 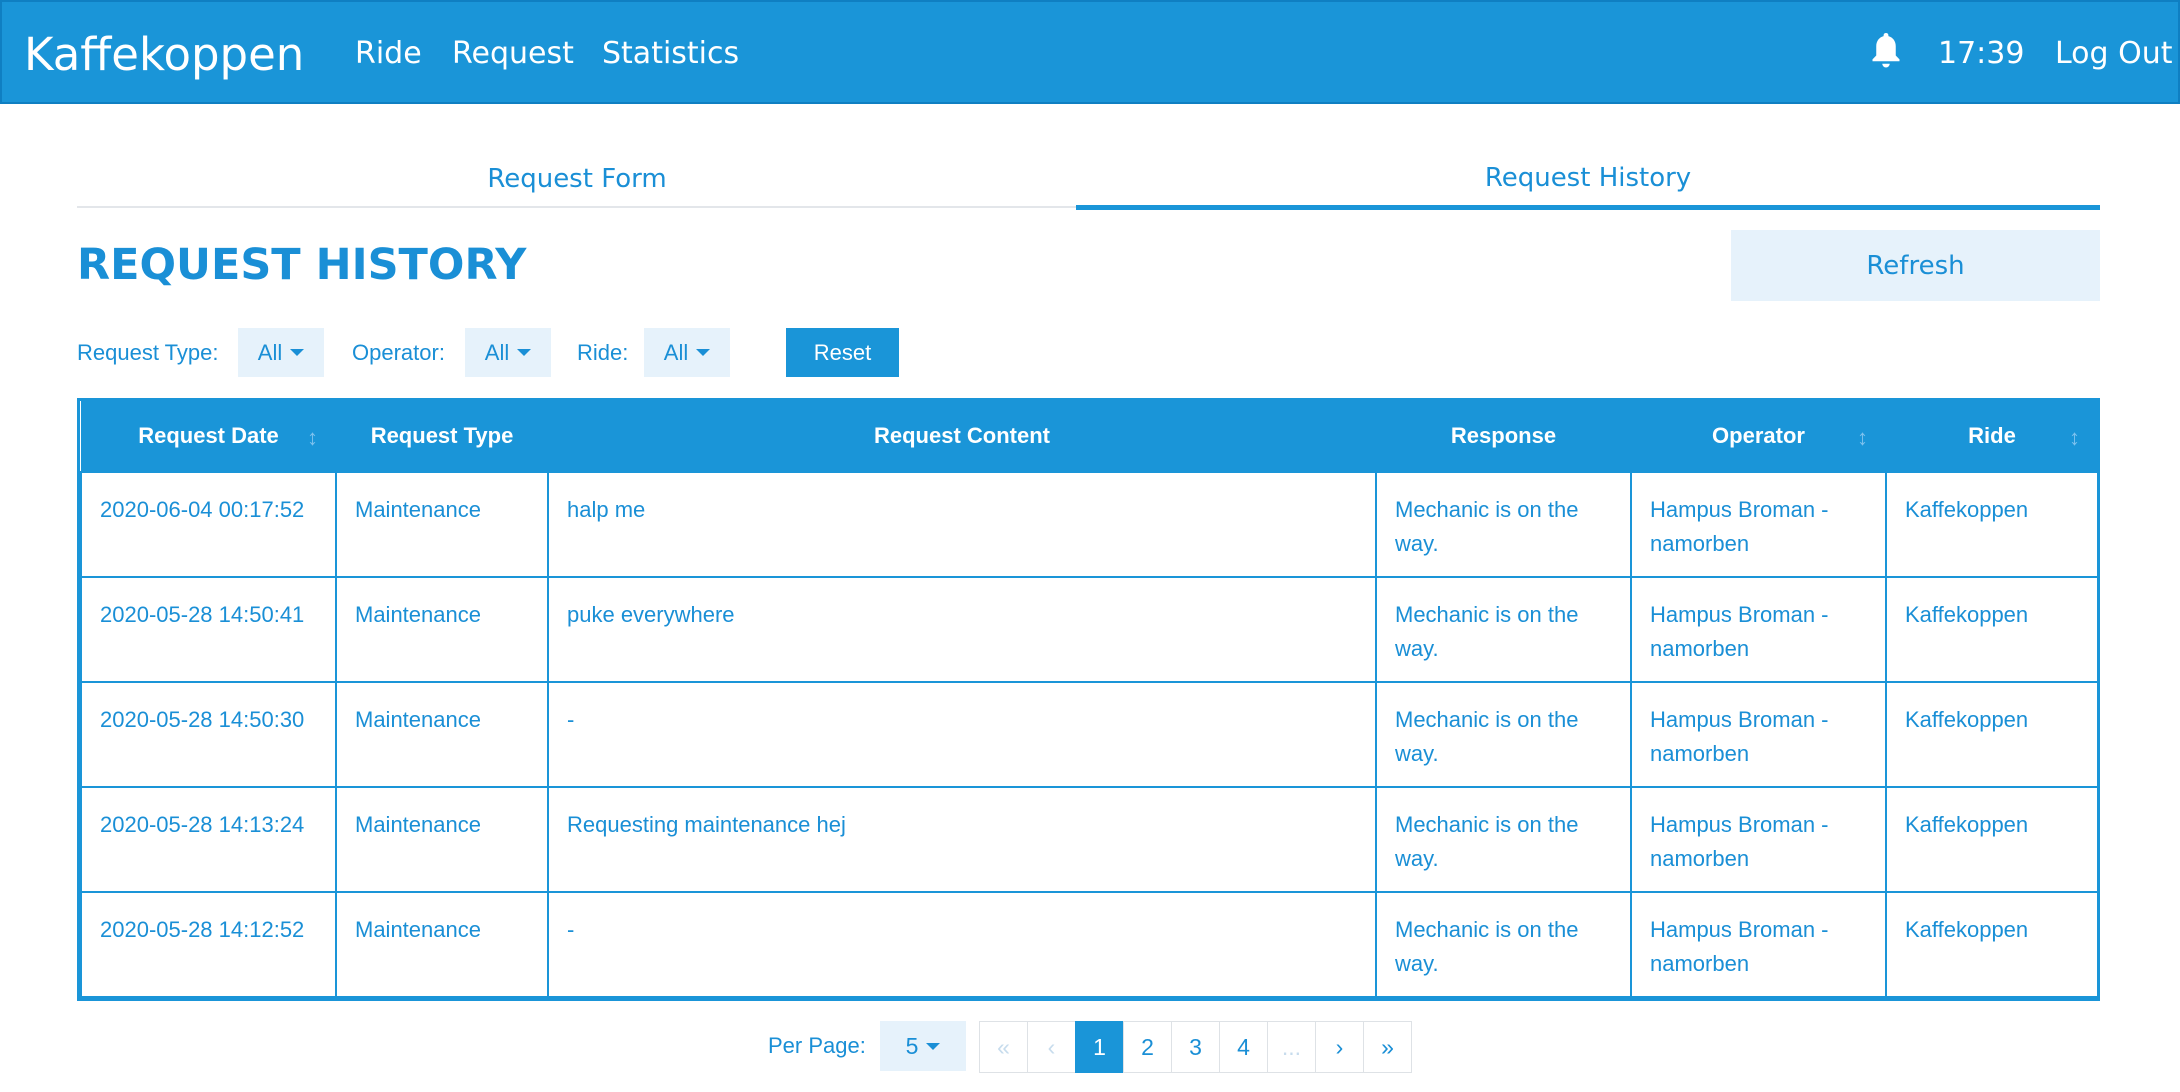 I want to click on header-ride: Ride ↕, so click(x=1992, y=436).